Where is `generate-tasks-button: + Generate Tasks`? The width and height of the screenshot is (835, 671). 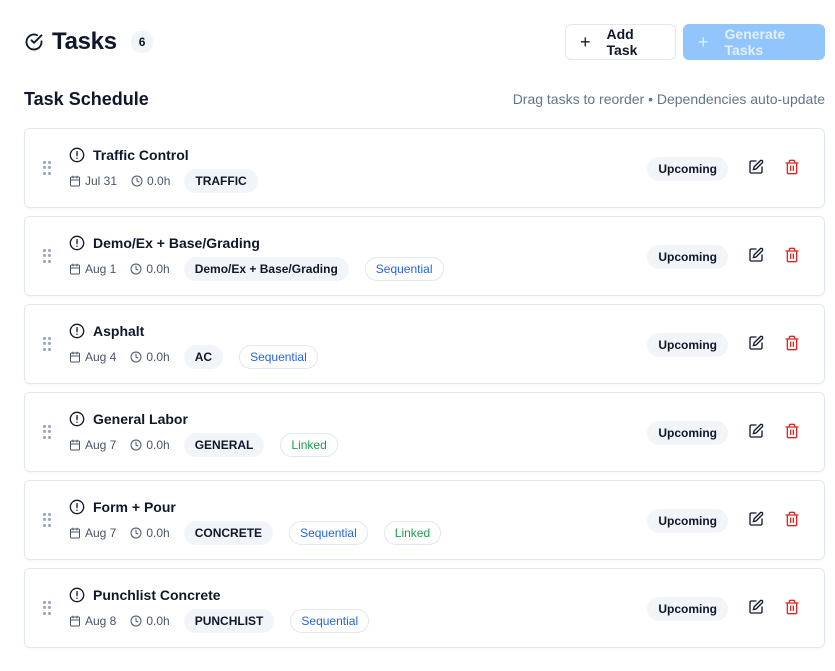 generate-tasks-button: + Generate Tasks is located at coordinates (754, 42).